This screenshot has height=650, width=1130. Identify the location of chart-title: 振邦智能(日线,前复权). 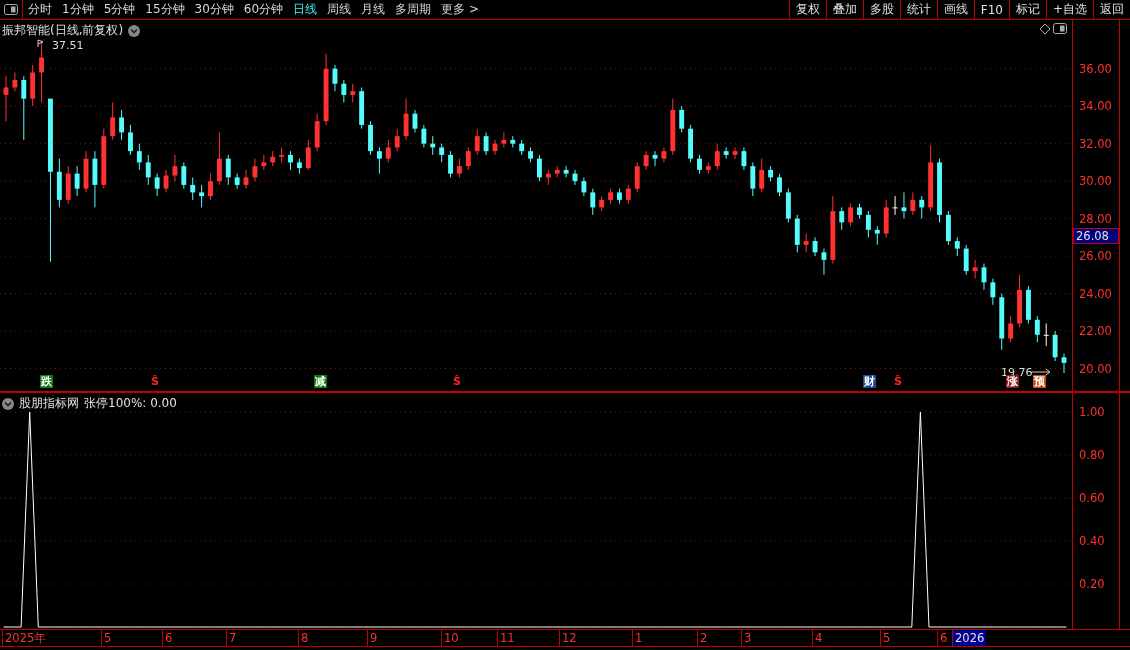
(63, 30).